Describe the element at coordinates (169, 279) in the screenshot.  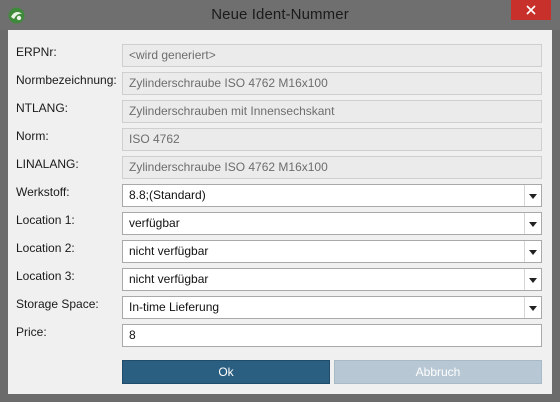
I see `location3-value: nicht verfügbar` at that location.